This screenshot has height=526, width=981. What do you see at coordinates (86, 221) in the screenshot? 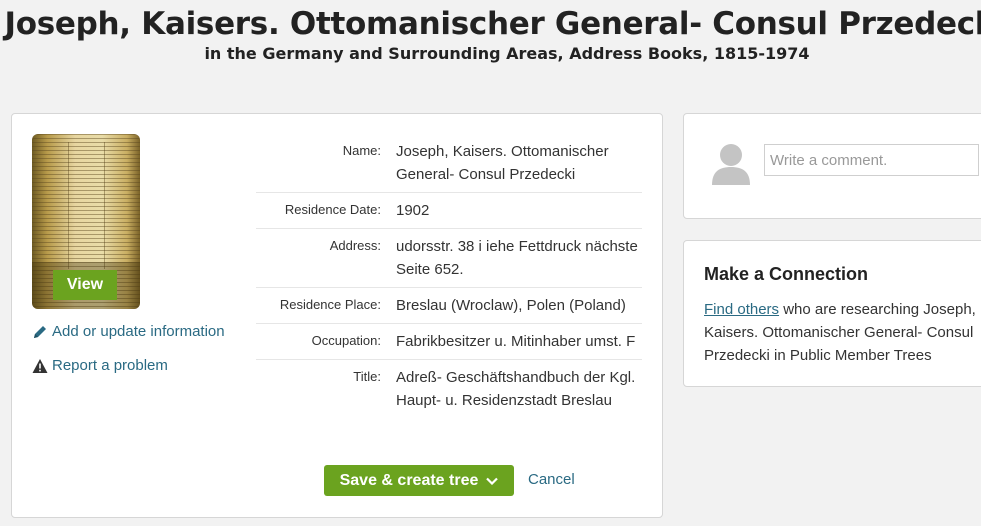
I see `record-image-thumbnail: View` at bounding box center [86, 221].